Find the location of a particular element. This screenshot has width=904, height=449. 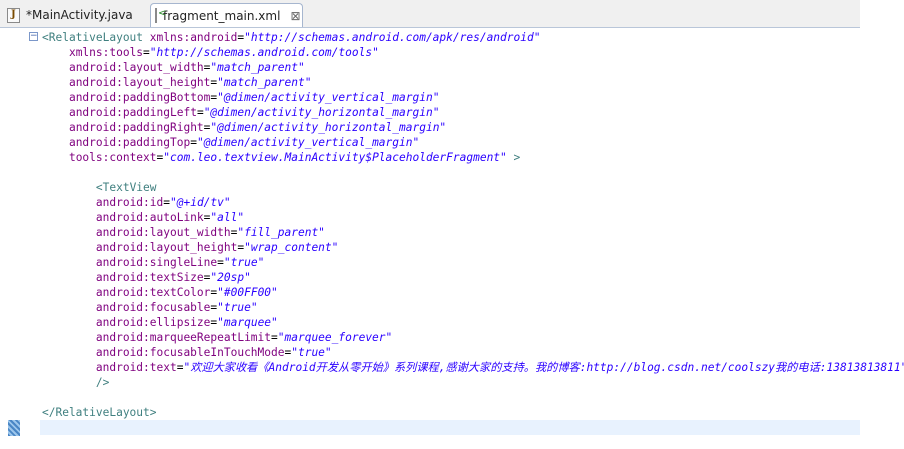

code-token: "fill_parent" is located at coordinates (281, 232).